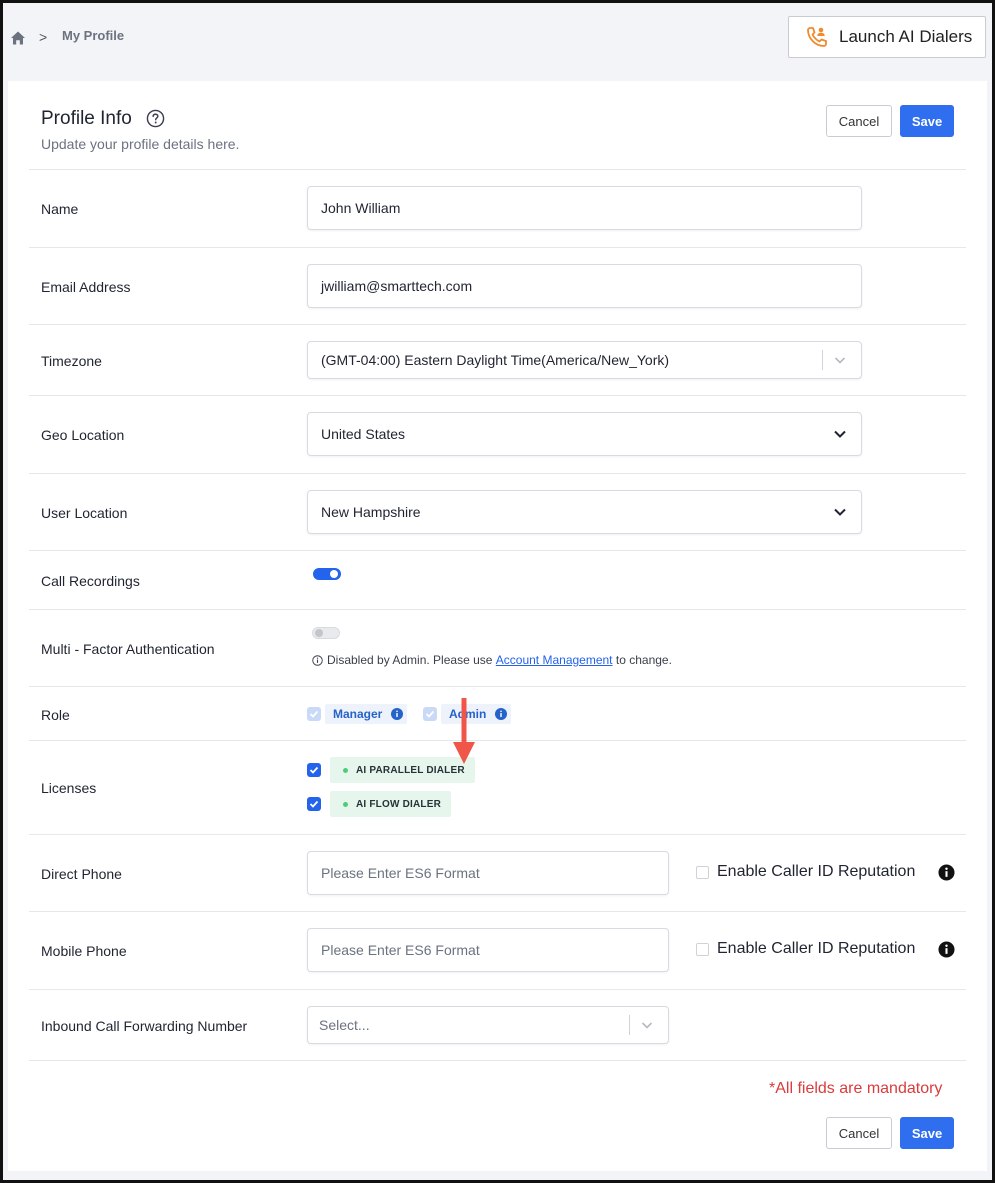 This screenshot has width=995, height=1183. What do you see at coordinates (86, 287) in the screenshot?
I see `email-label: Email Address` at bounding box center [86, 287].